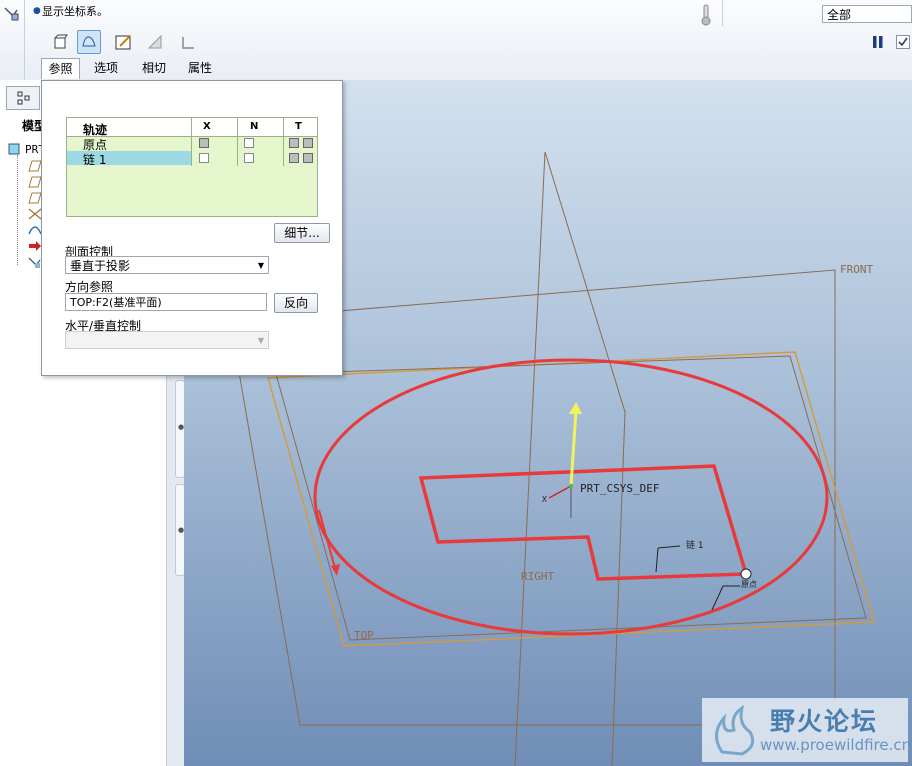  Describe the element at coordinates (733, 731) in the screenshot. I see `flame-logo-icon` at that location.